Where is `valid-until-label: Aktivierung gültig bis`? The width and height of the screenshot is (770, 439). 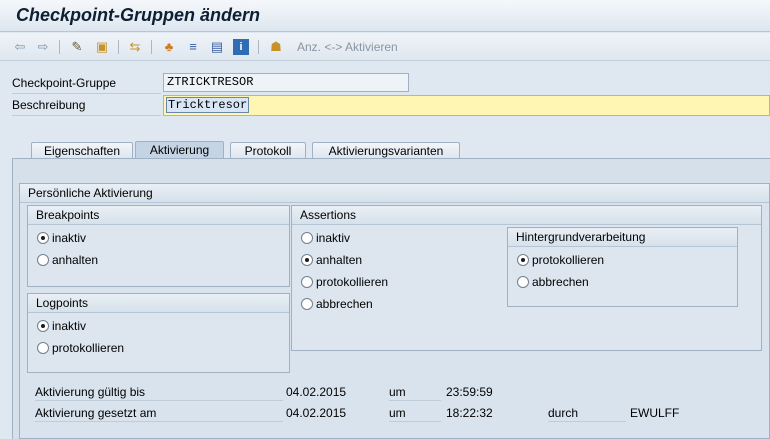
valid-until-label: Aktivierung gültig bis is located at coordinates (90, 392).